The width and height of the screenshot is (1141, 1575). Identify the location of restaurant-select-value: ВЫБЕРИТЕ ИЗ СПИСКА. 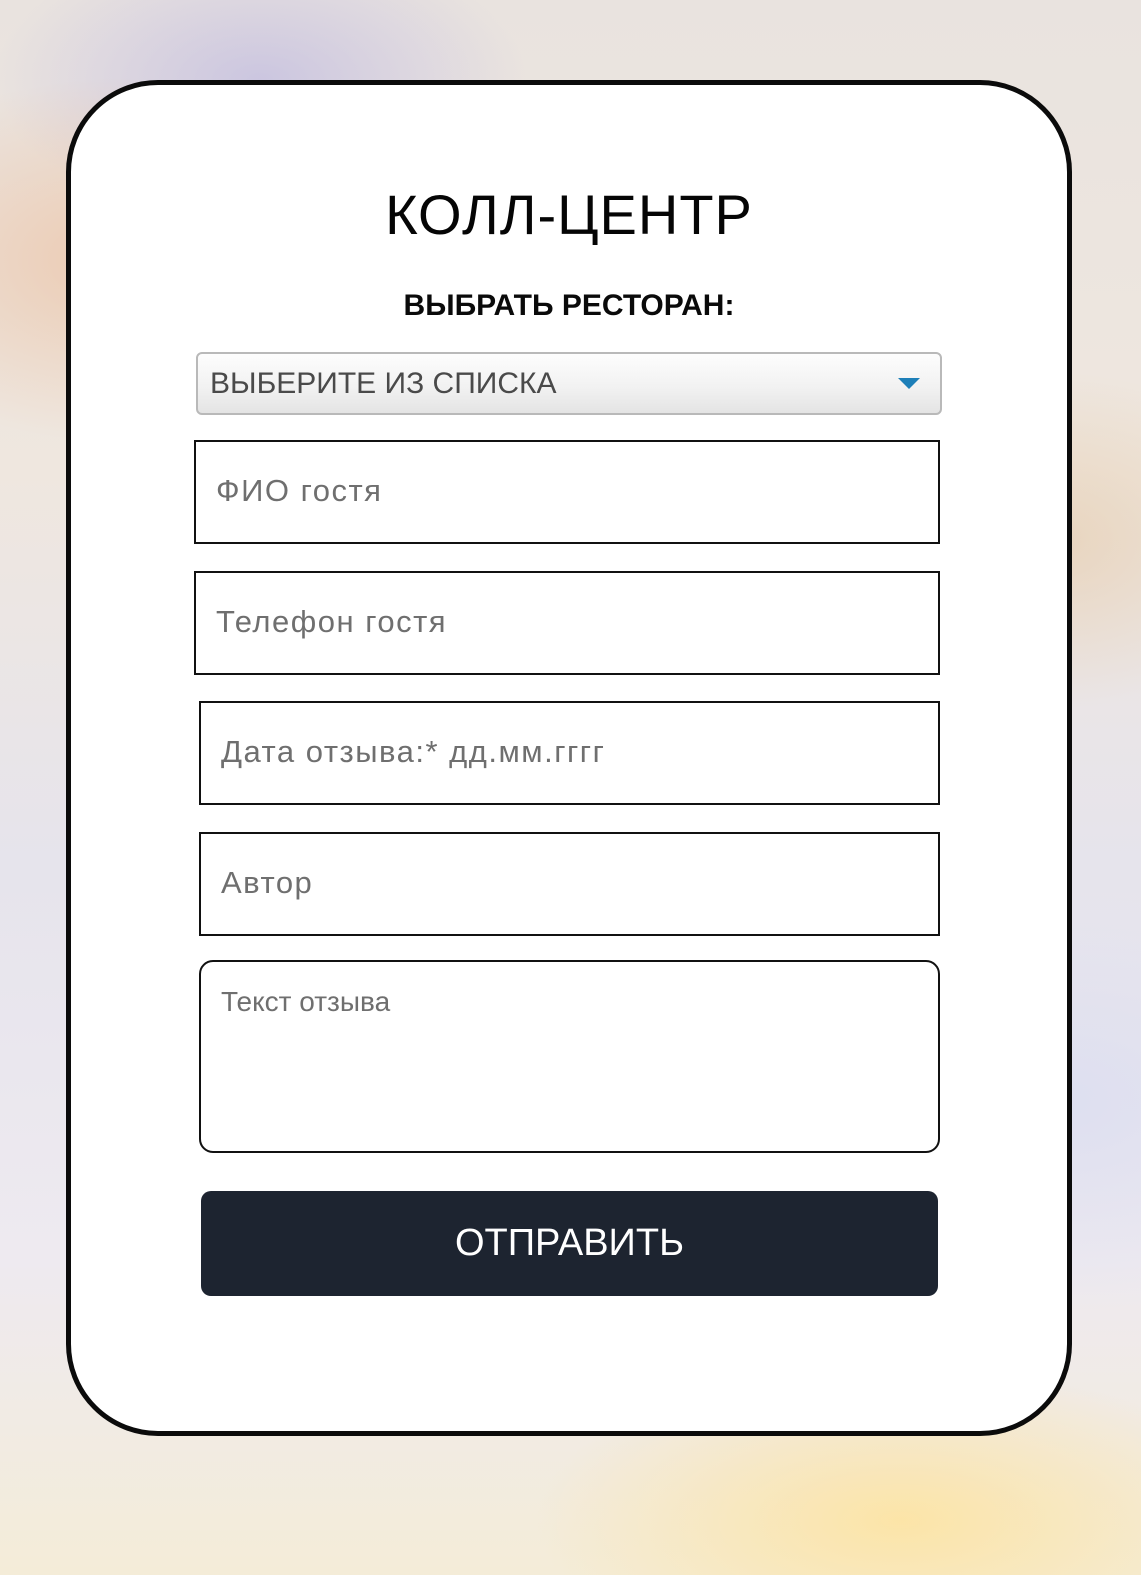
(383, 383).